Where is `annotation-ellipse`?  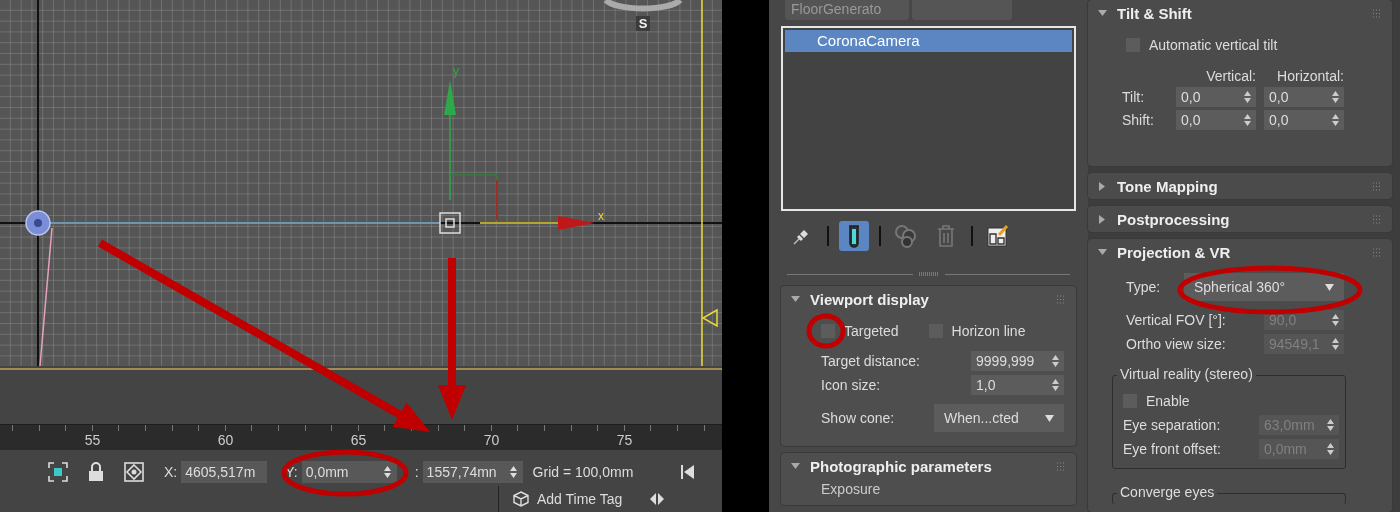 annotation-ellipse is located at coordinates (826, 331).